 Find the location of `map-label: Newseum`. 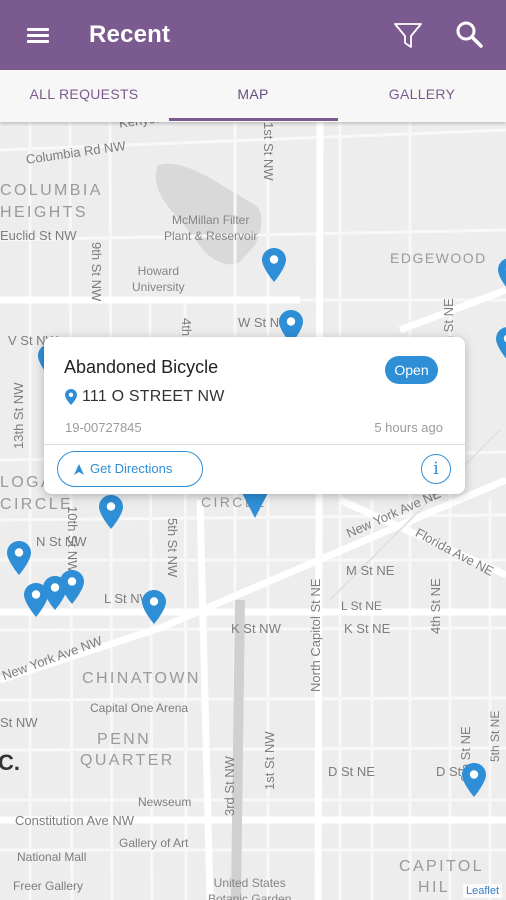

map-label: Newseum is located at coordinates (165, 802).